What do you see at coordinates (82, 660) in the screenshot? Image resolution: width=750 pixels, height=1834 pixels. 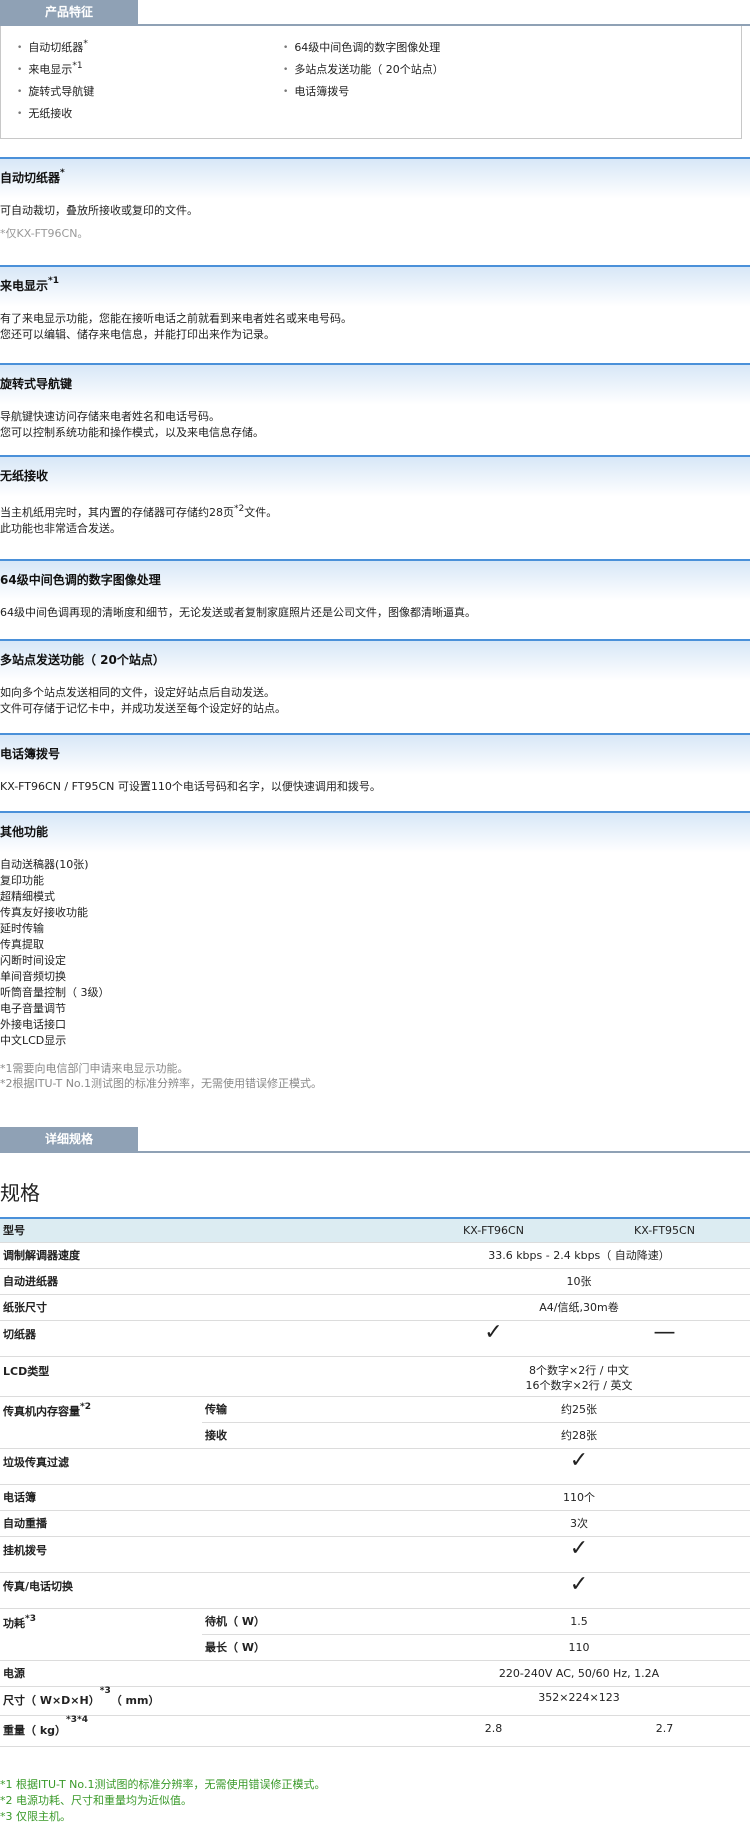 I see `section-title: 多站点发送功能（ 20个站点）` at bounding box center [82, 660].